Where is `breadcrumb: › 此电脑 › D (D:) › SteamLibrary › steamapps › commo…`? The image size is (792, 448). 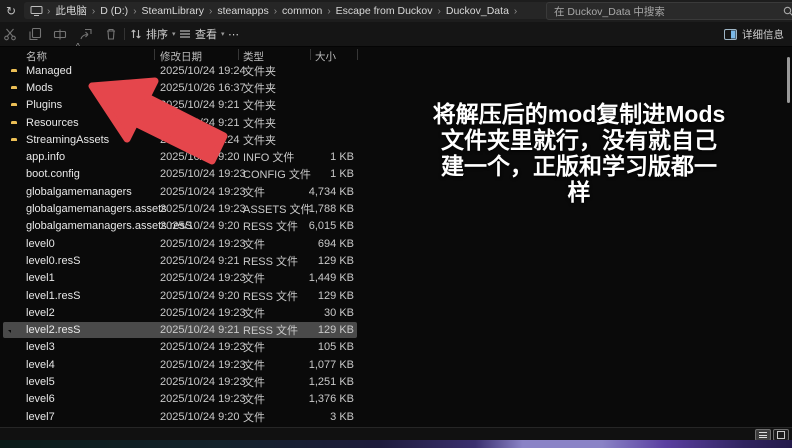 breadcrumb: › 此电脑 › D (D:) › SteamLibrary › steamapps › commo… is located at coordinates (287, 10).